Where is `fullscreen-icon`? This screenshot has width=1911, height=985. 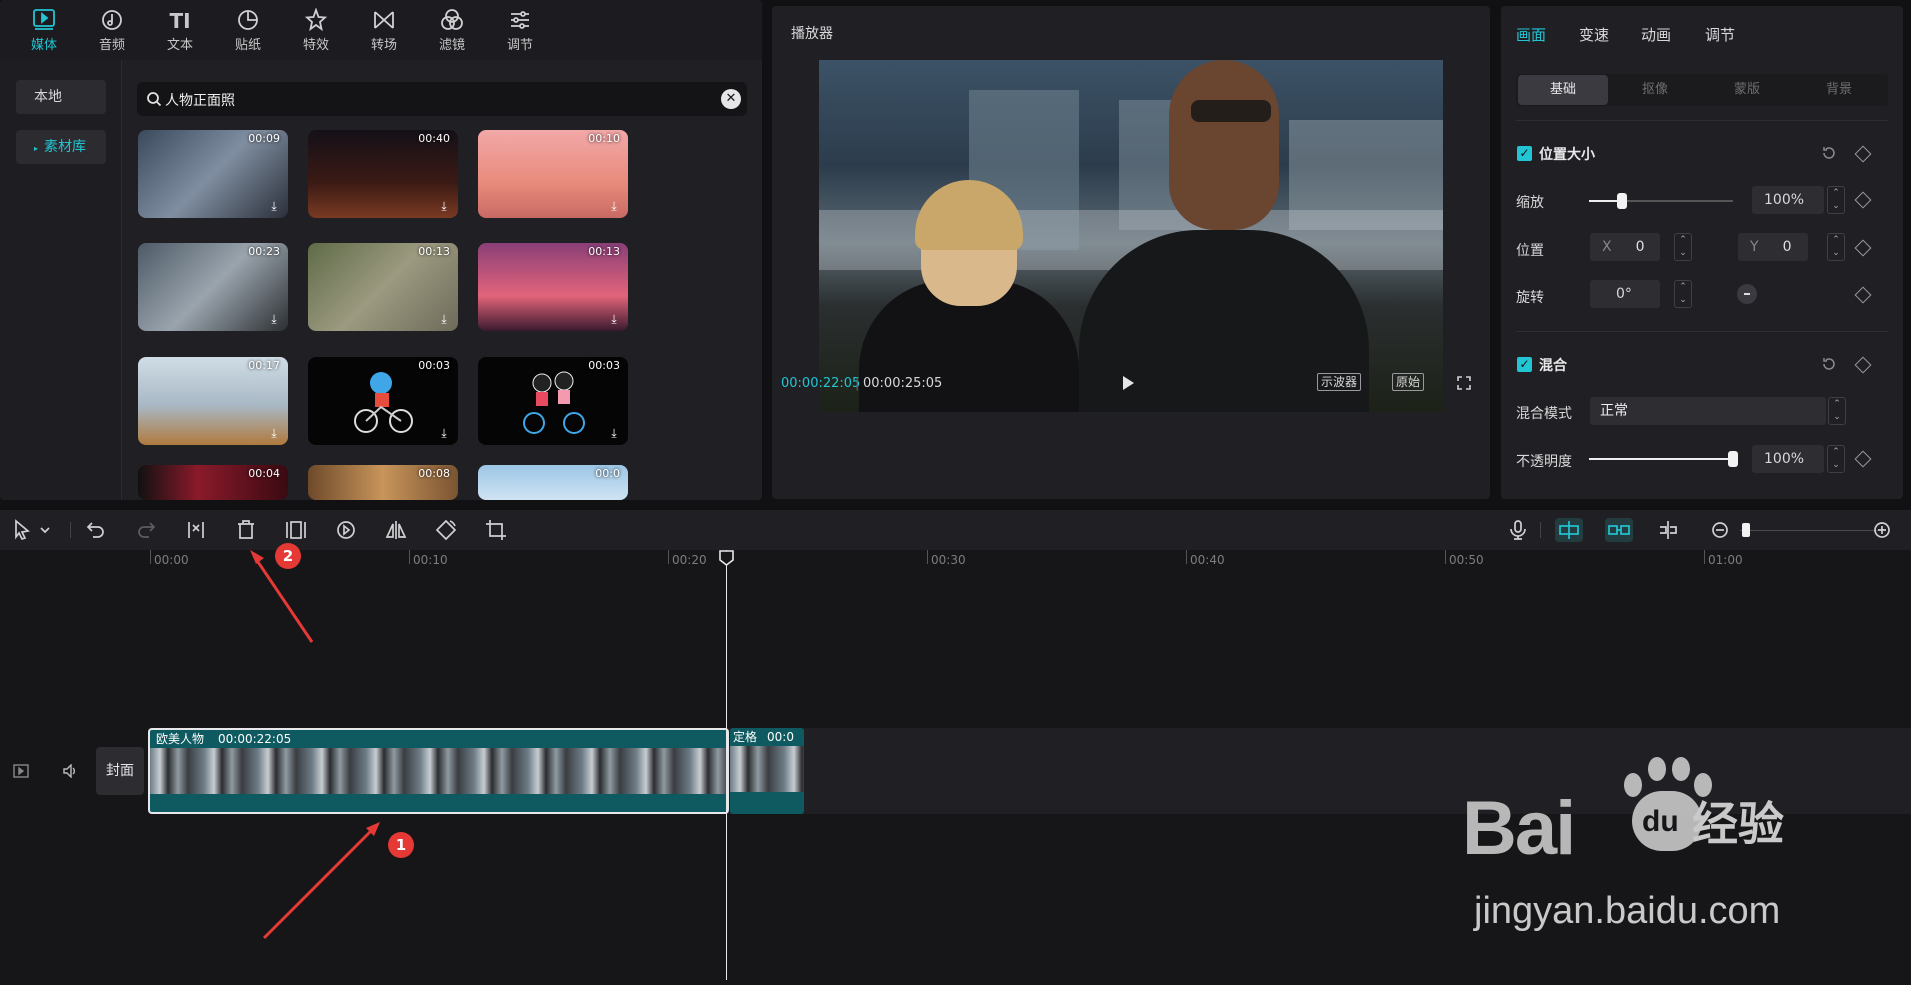 fullscreen-icon is located at coordinates (1464, 383).